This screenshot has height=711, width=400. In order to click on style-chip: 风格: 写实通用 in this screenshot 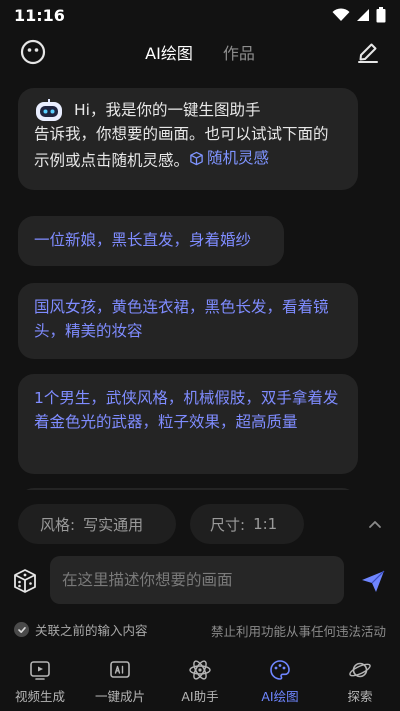, I will do `click(97, 524)`.